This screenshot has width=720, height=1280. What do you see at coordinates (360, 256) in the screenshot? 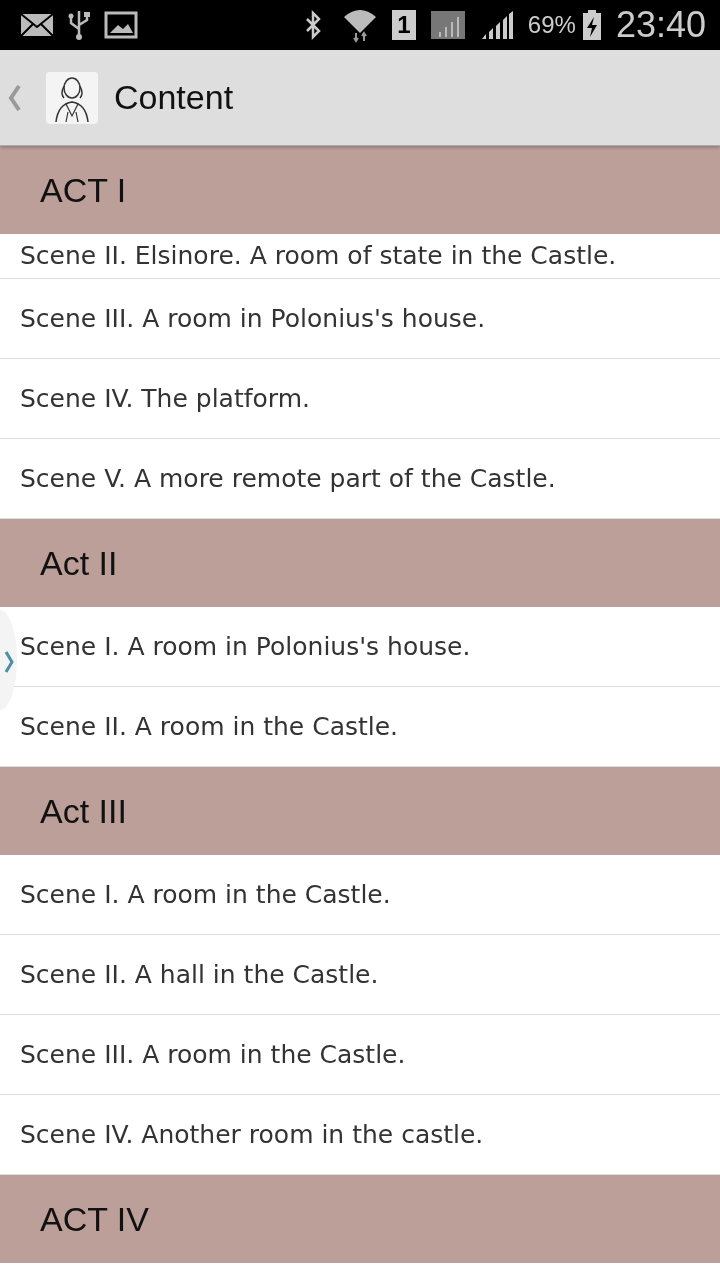
I see `list-item: Scene II. Elsinore. A room of state in the Castle.` at bounding box center [360, 256].